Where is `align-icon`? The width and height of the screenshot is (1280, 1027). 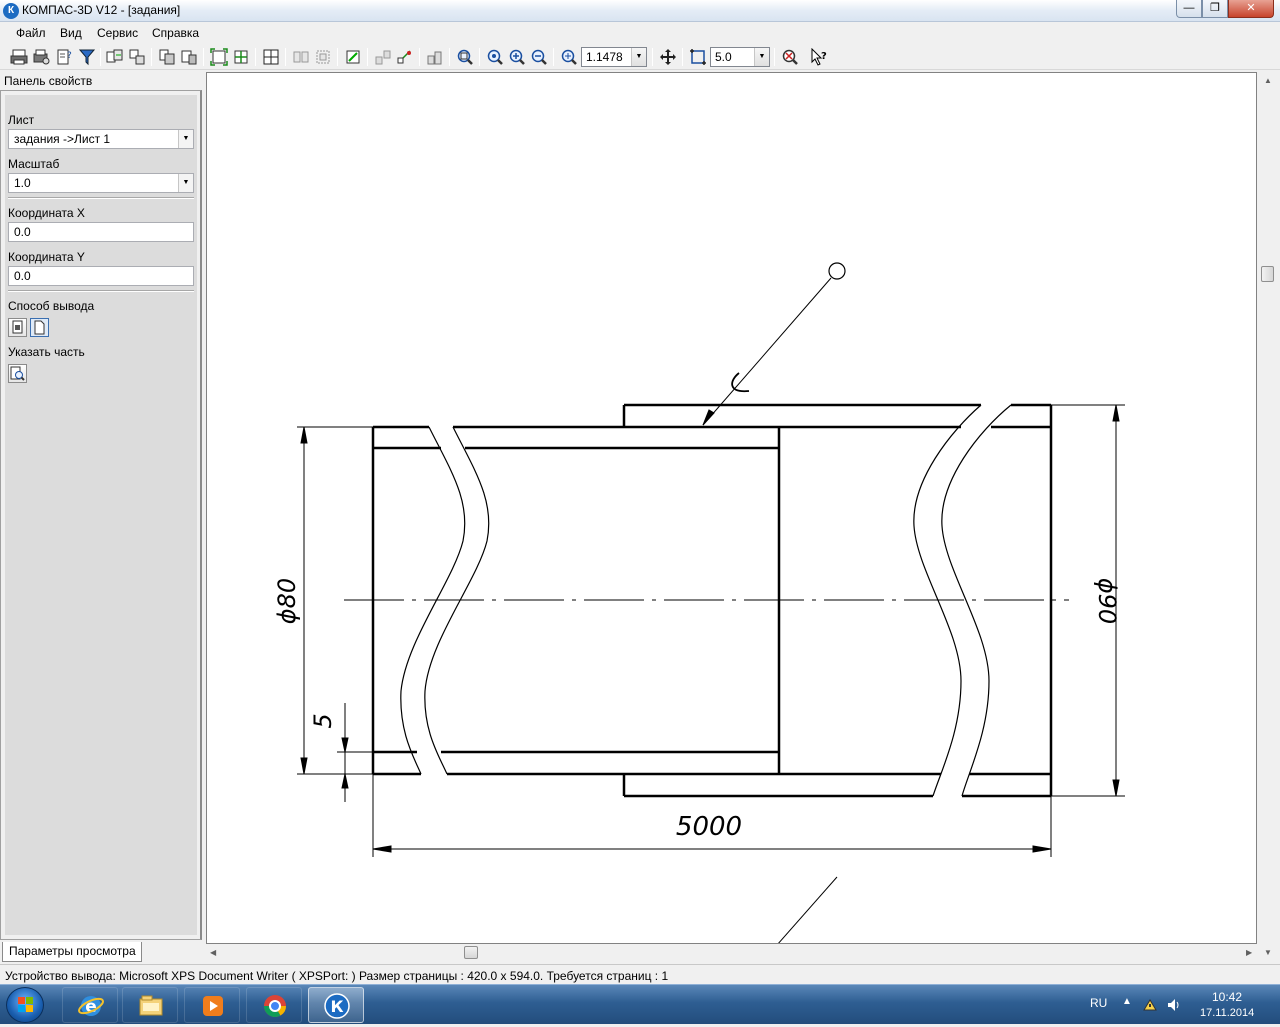 align-icon is located at coordinates (383, 57).